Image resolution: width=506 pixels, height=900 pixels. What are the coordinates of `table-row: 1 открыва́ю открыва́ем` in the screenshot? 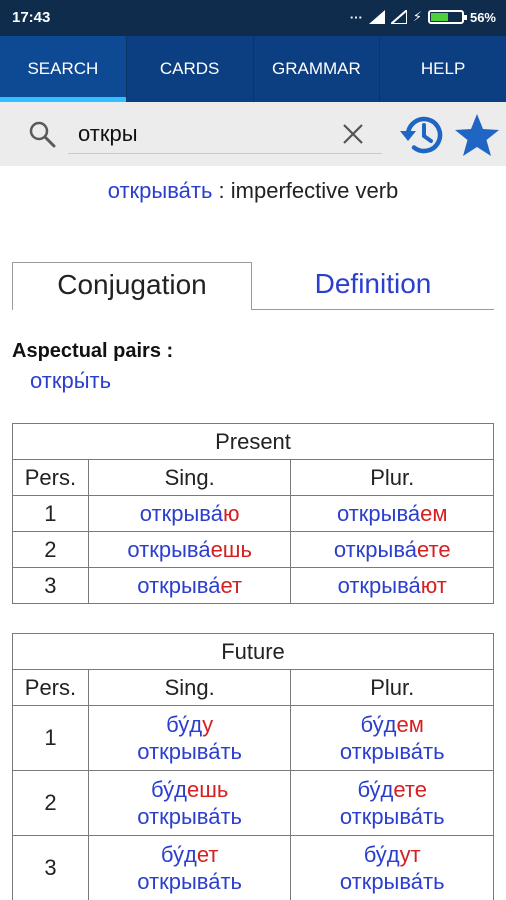 It's located at (253, 513).